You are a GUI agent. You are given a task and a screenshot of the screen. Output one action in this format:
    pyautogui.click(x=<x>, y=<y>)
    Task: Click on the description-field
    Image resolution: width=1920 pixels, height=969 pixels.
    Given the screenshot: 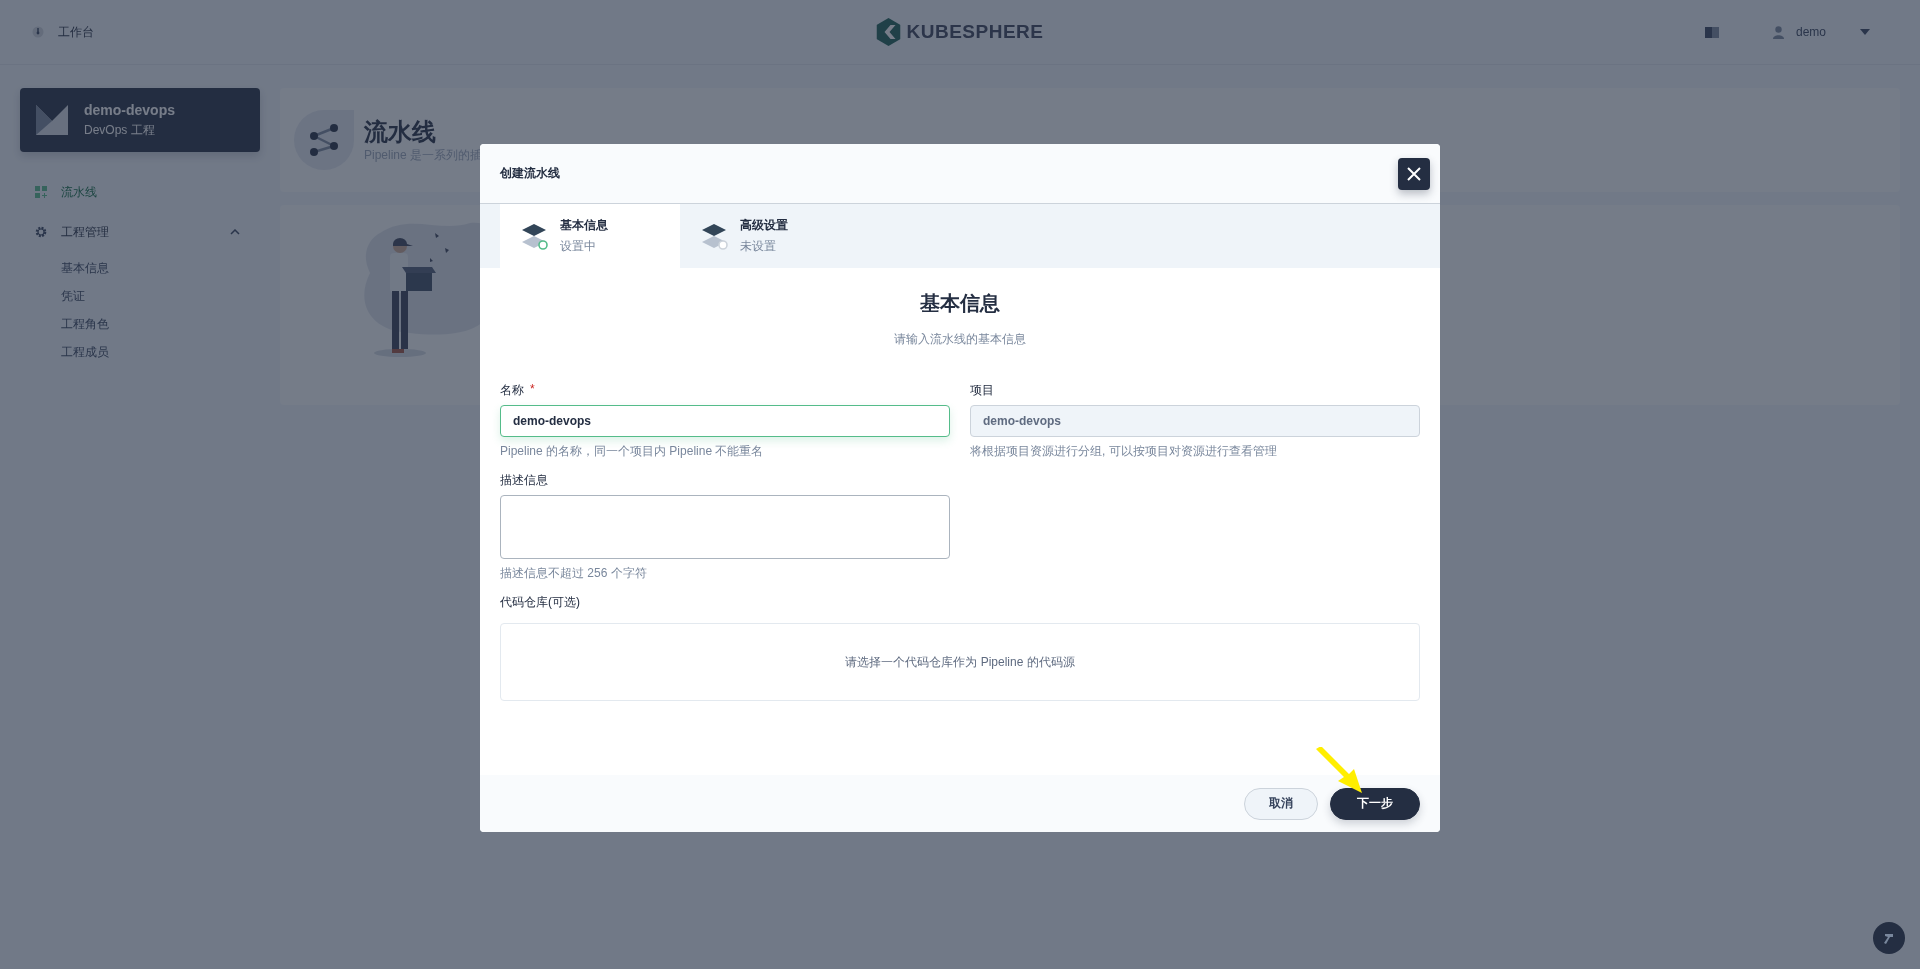 What is the action you would take?
    pyautogui.click(x=725, y=527)
    